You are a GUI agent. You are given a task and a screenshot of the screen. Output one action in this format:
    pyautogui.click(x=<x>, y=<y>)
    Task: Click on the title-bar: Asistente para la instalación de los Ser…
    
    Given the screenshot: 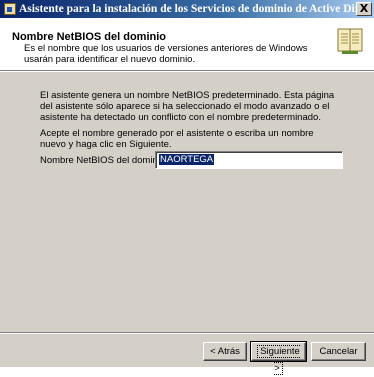 What is the action you would take?
    pyautogui.click(x=187, y=9)
    